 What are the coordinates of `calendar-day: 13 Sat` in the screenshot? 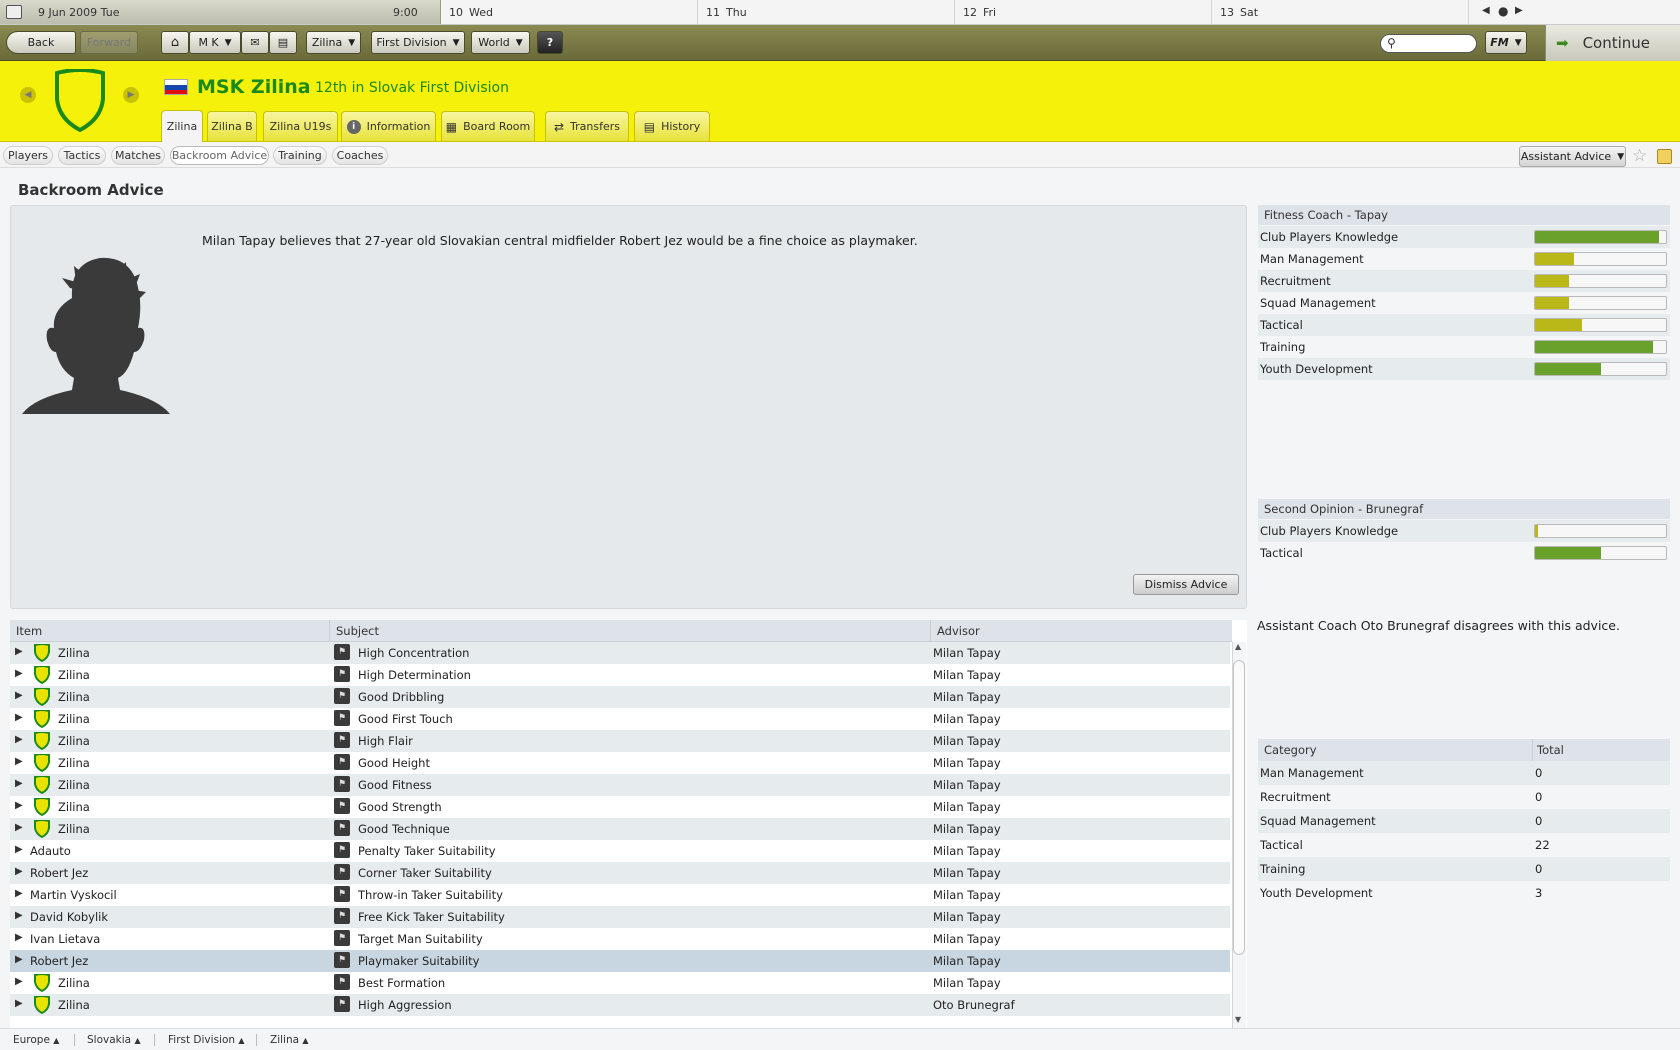 It's located at (1340, 12).